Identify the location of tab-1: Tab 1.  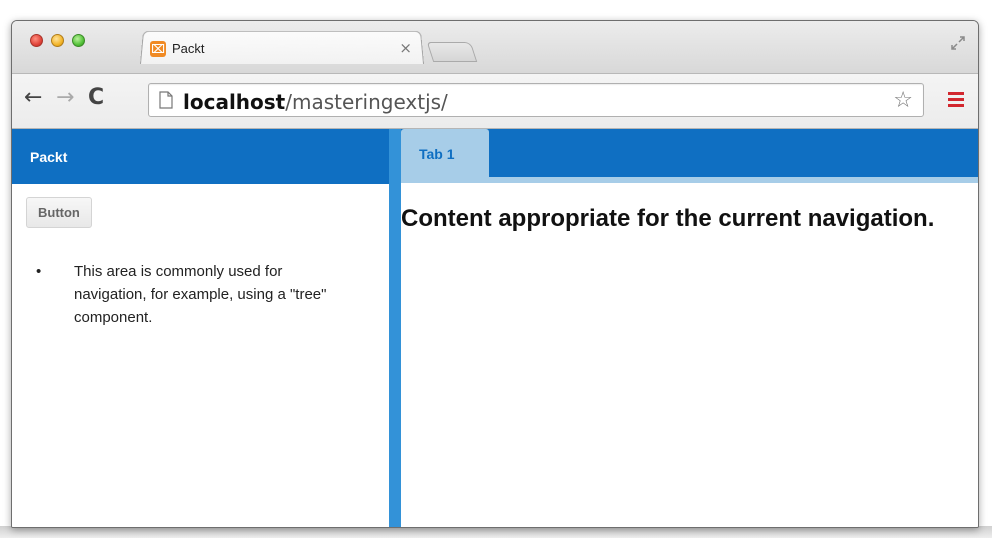
(445, 153).